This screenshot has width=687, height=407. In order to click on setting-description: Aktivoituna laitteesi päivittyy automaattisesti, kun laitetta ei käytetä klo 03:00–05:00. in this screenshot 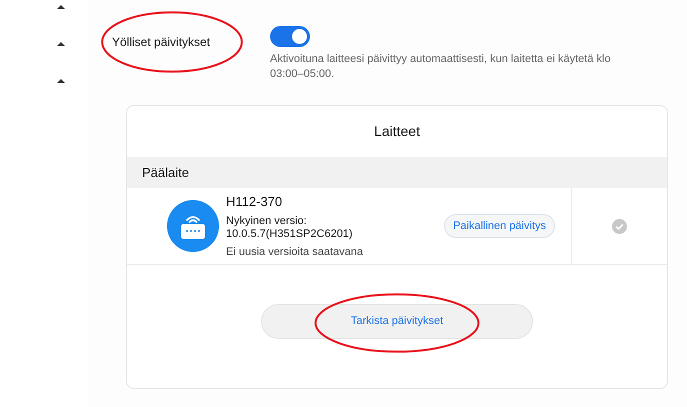, I will do `click(441, 67)`.